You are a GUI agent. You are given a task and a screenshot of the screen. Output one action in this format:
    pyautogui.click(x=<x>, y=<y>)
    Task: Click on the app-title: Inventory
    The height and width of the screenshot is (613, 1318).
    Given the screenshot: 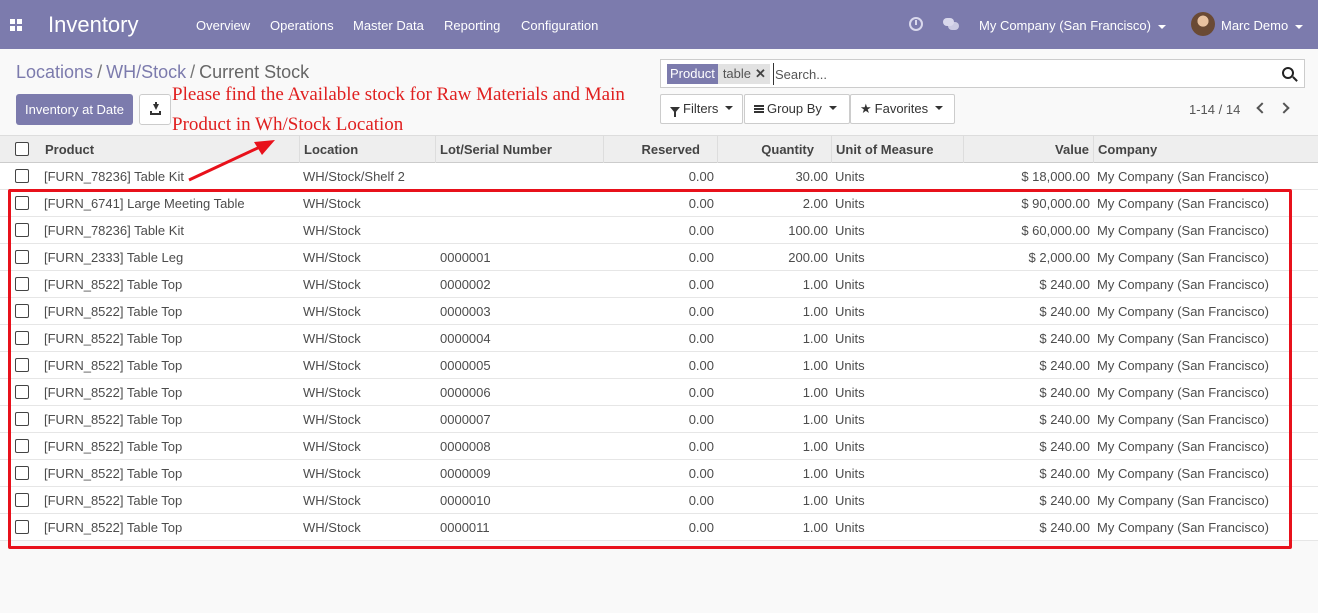 What is the action you would take?
    pyautogui.click(x=93, y=25)
    